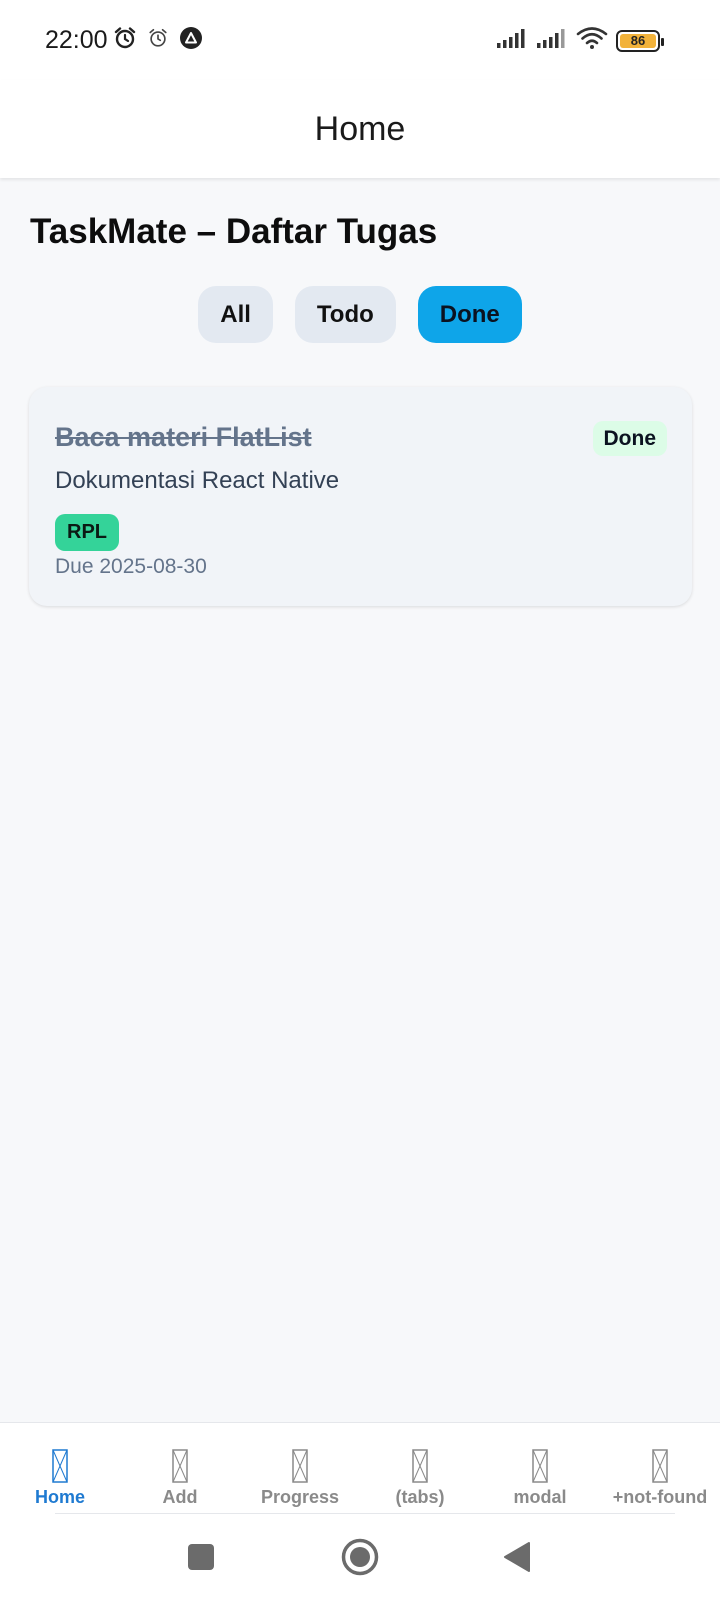 Image resolution: width=720 pixels, height=1600 pixels. I want to click on tab-label: +not-found, so click(660, 1497).